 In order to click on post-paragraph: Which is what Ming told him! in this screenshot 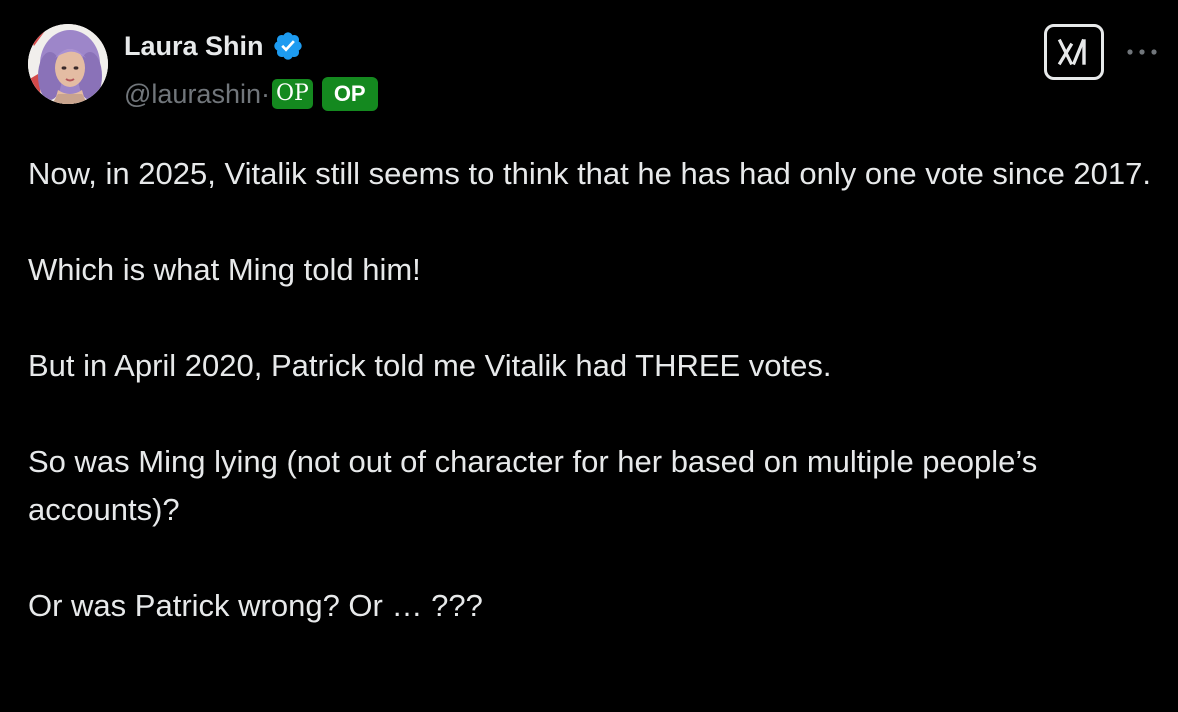, I will do `click(224, 269)`.